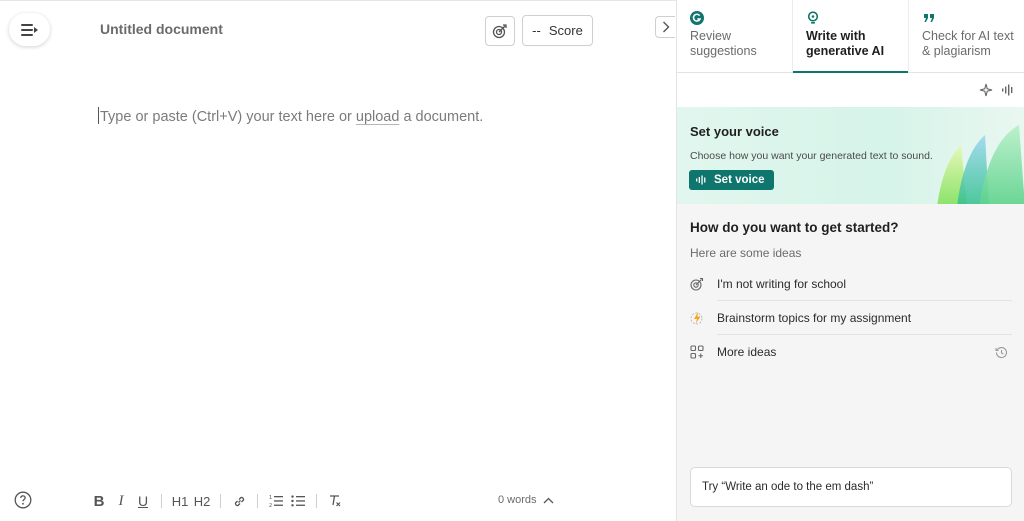  I want to click on history-icon, so click(1001, 352).